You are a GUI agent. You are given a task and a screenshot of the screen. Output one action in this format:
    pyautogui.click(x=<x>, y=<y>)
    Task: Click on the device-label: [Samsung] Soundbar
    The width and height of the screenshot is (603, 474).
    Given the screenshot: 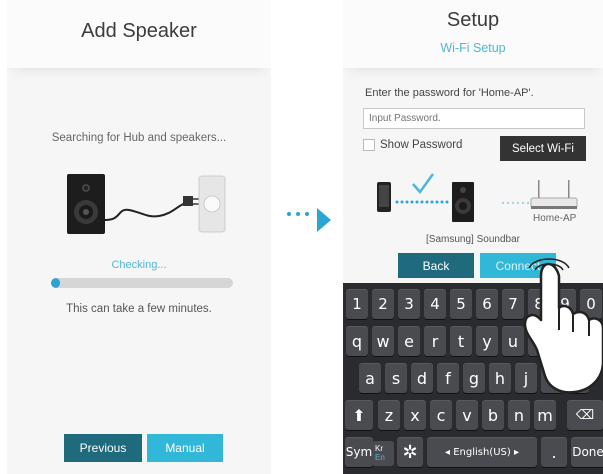 What is the action you would take?
    pyautogui.click(x=473, y=239)
    